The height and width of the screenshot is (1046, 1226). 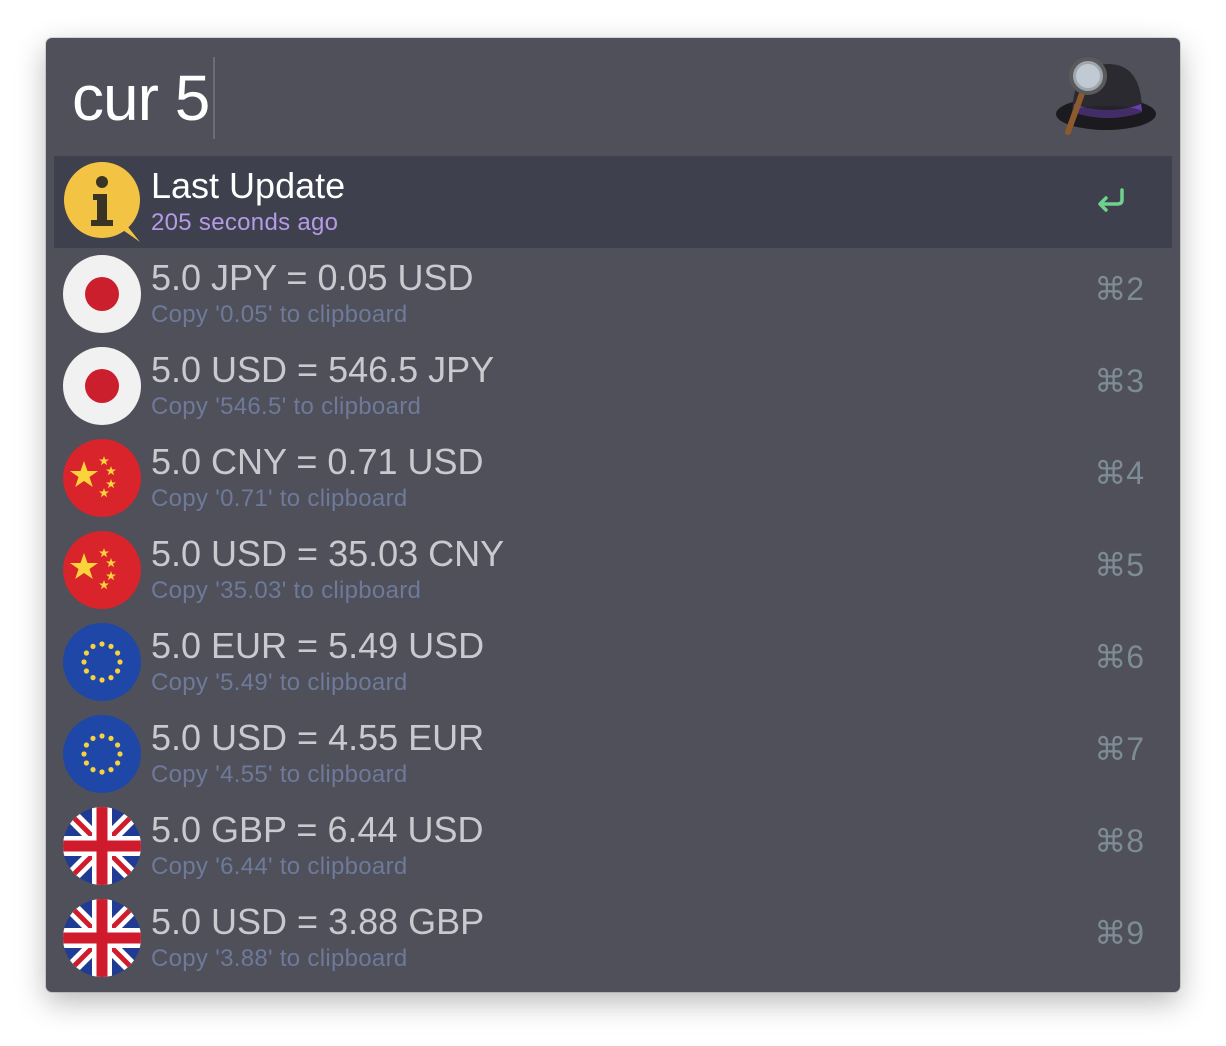 What do you see at coordinates (1109, 96) in the screenshot?
I see `alfred-hat-icon` at bounding box center [1109, 96].